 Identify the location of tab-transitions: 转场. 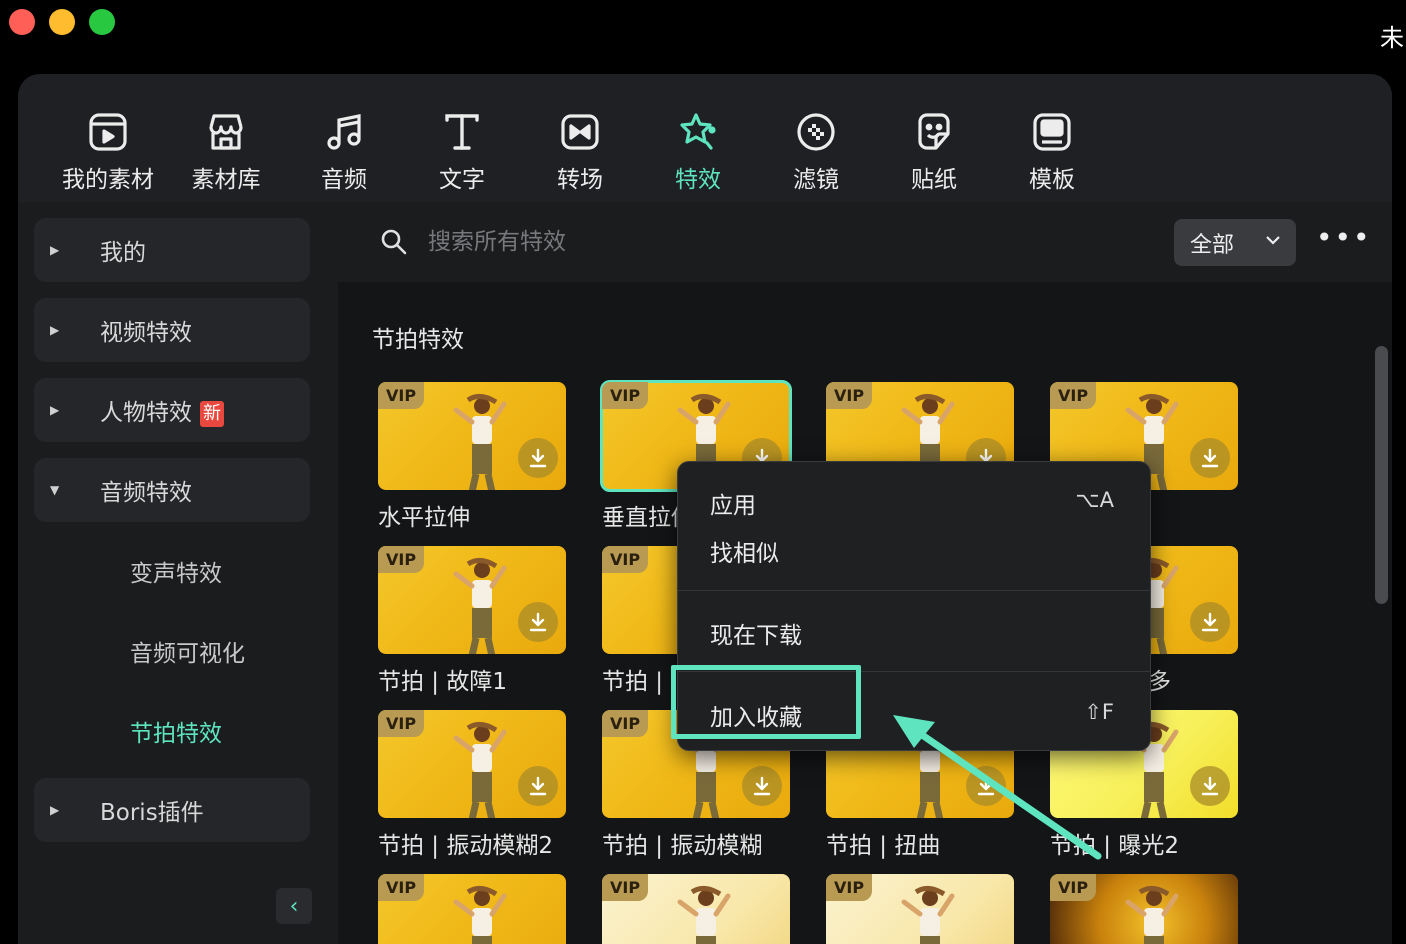
(580, 152).